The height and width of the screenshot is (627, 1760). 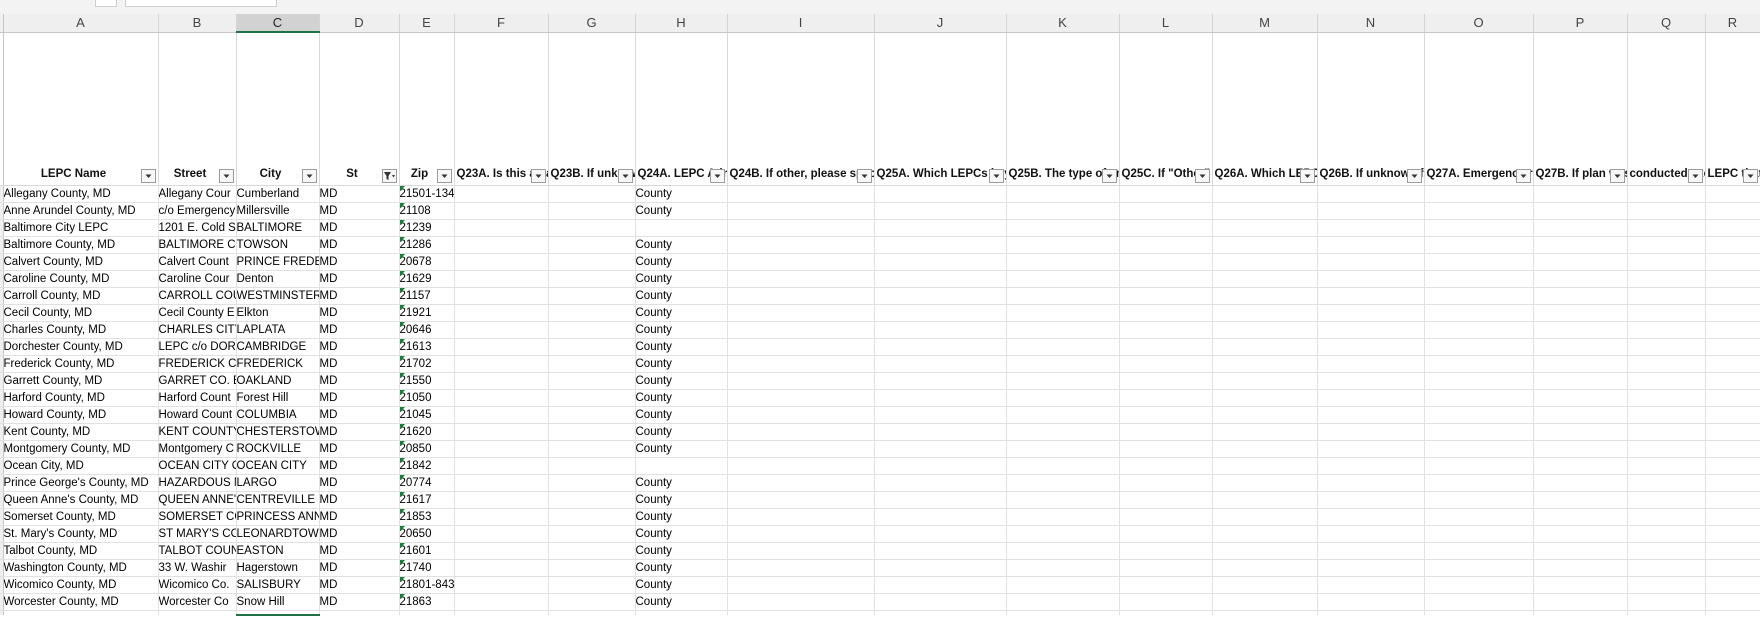 What do you see at coordinates (81, 398) in the screenshot?
I see `cell-A: Harford County, MD` at bounding box center [81, 398].